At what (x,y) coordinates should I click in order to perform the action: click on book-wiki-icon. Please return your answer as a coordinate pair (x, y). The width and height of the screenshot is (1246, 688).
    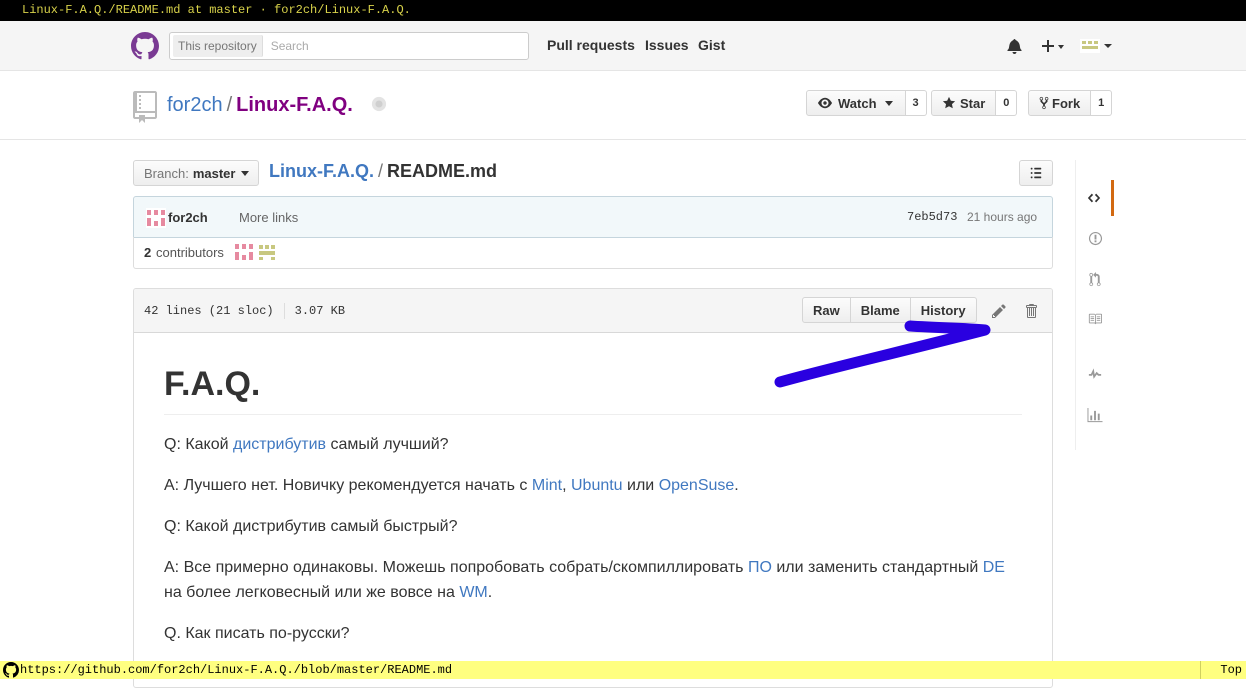
    Looking at the image, I should click on (1095, 319).